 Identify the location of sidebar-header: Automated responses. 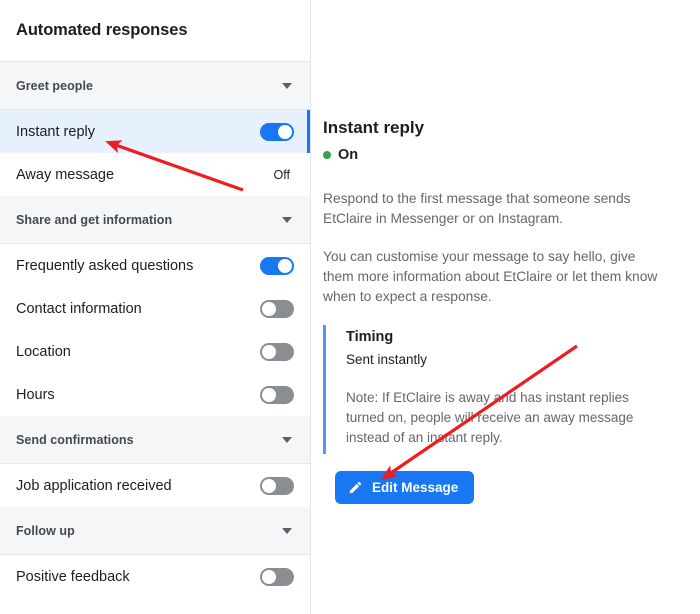
(155, 31).